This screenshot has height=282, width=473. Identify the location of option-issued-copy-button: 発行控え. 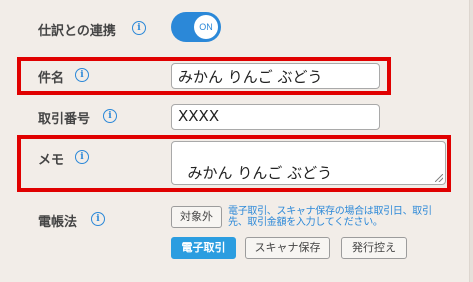
(374, 248).